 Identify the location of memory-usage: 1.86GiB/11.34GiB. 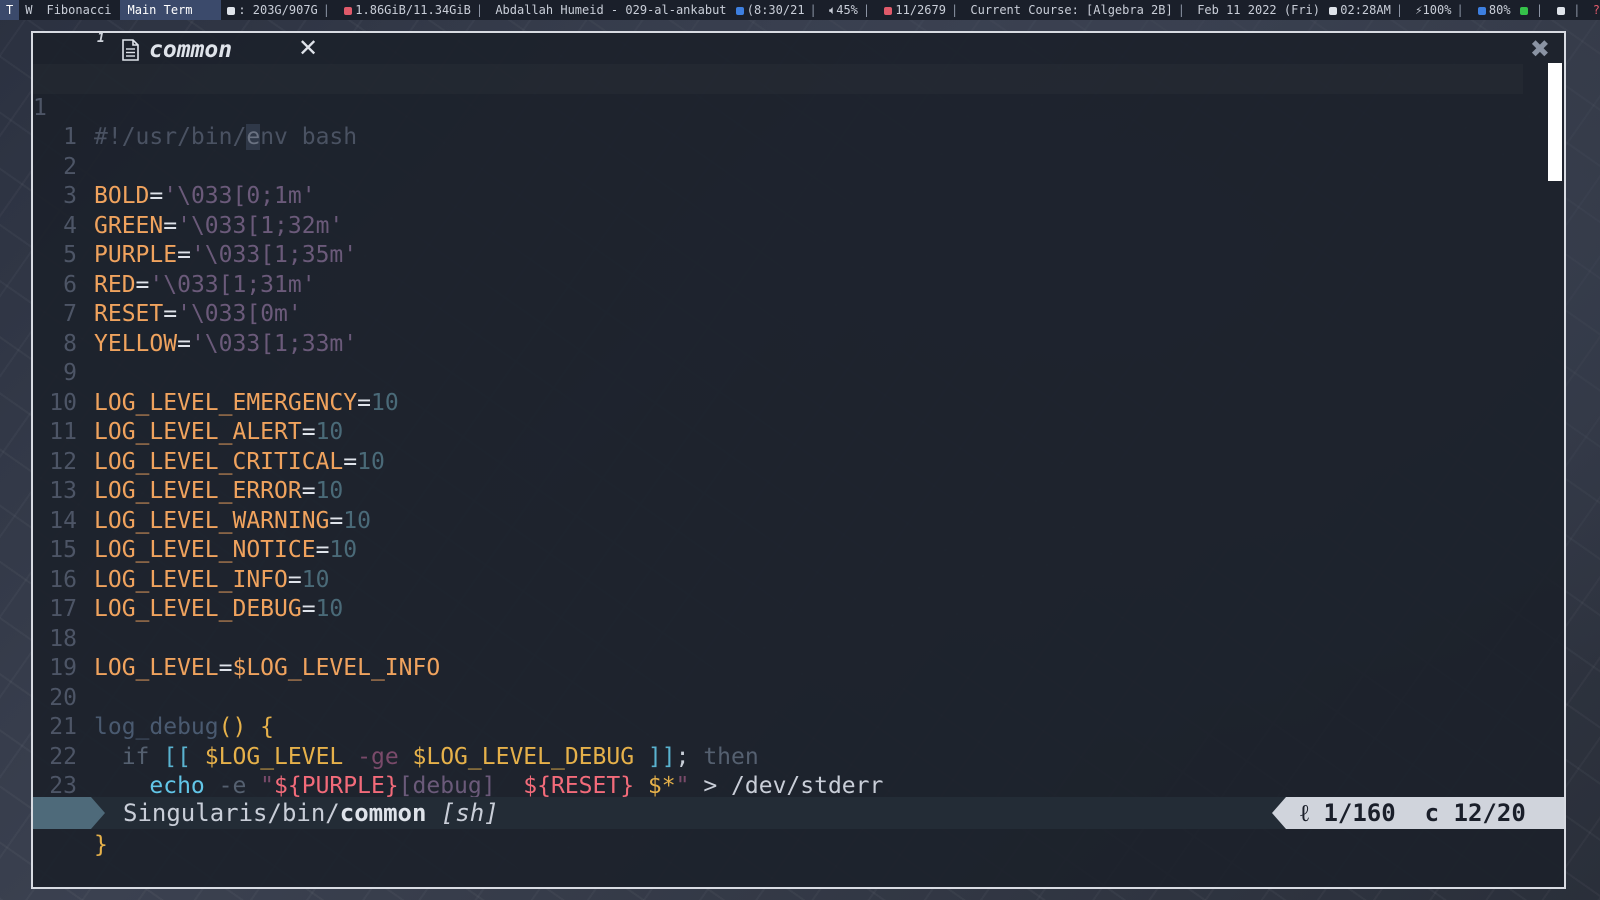
(413, 10).